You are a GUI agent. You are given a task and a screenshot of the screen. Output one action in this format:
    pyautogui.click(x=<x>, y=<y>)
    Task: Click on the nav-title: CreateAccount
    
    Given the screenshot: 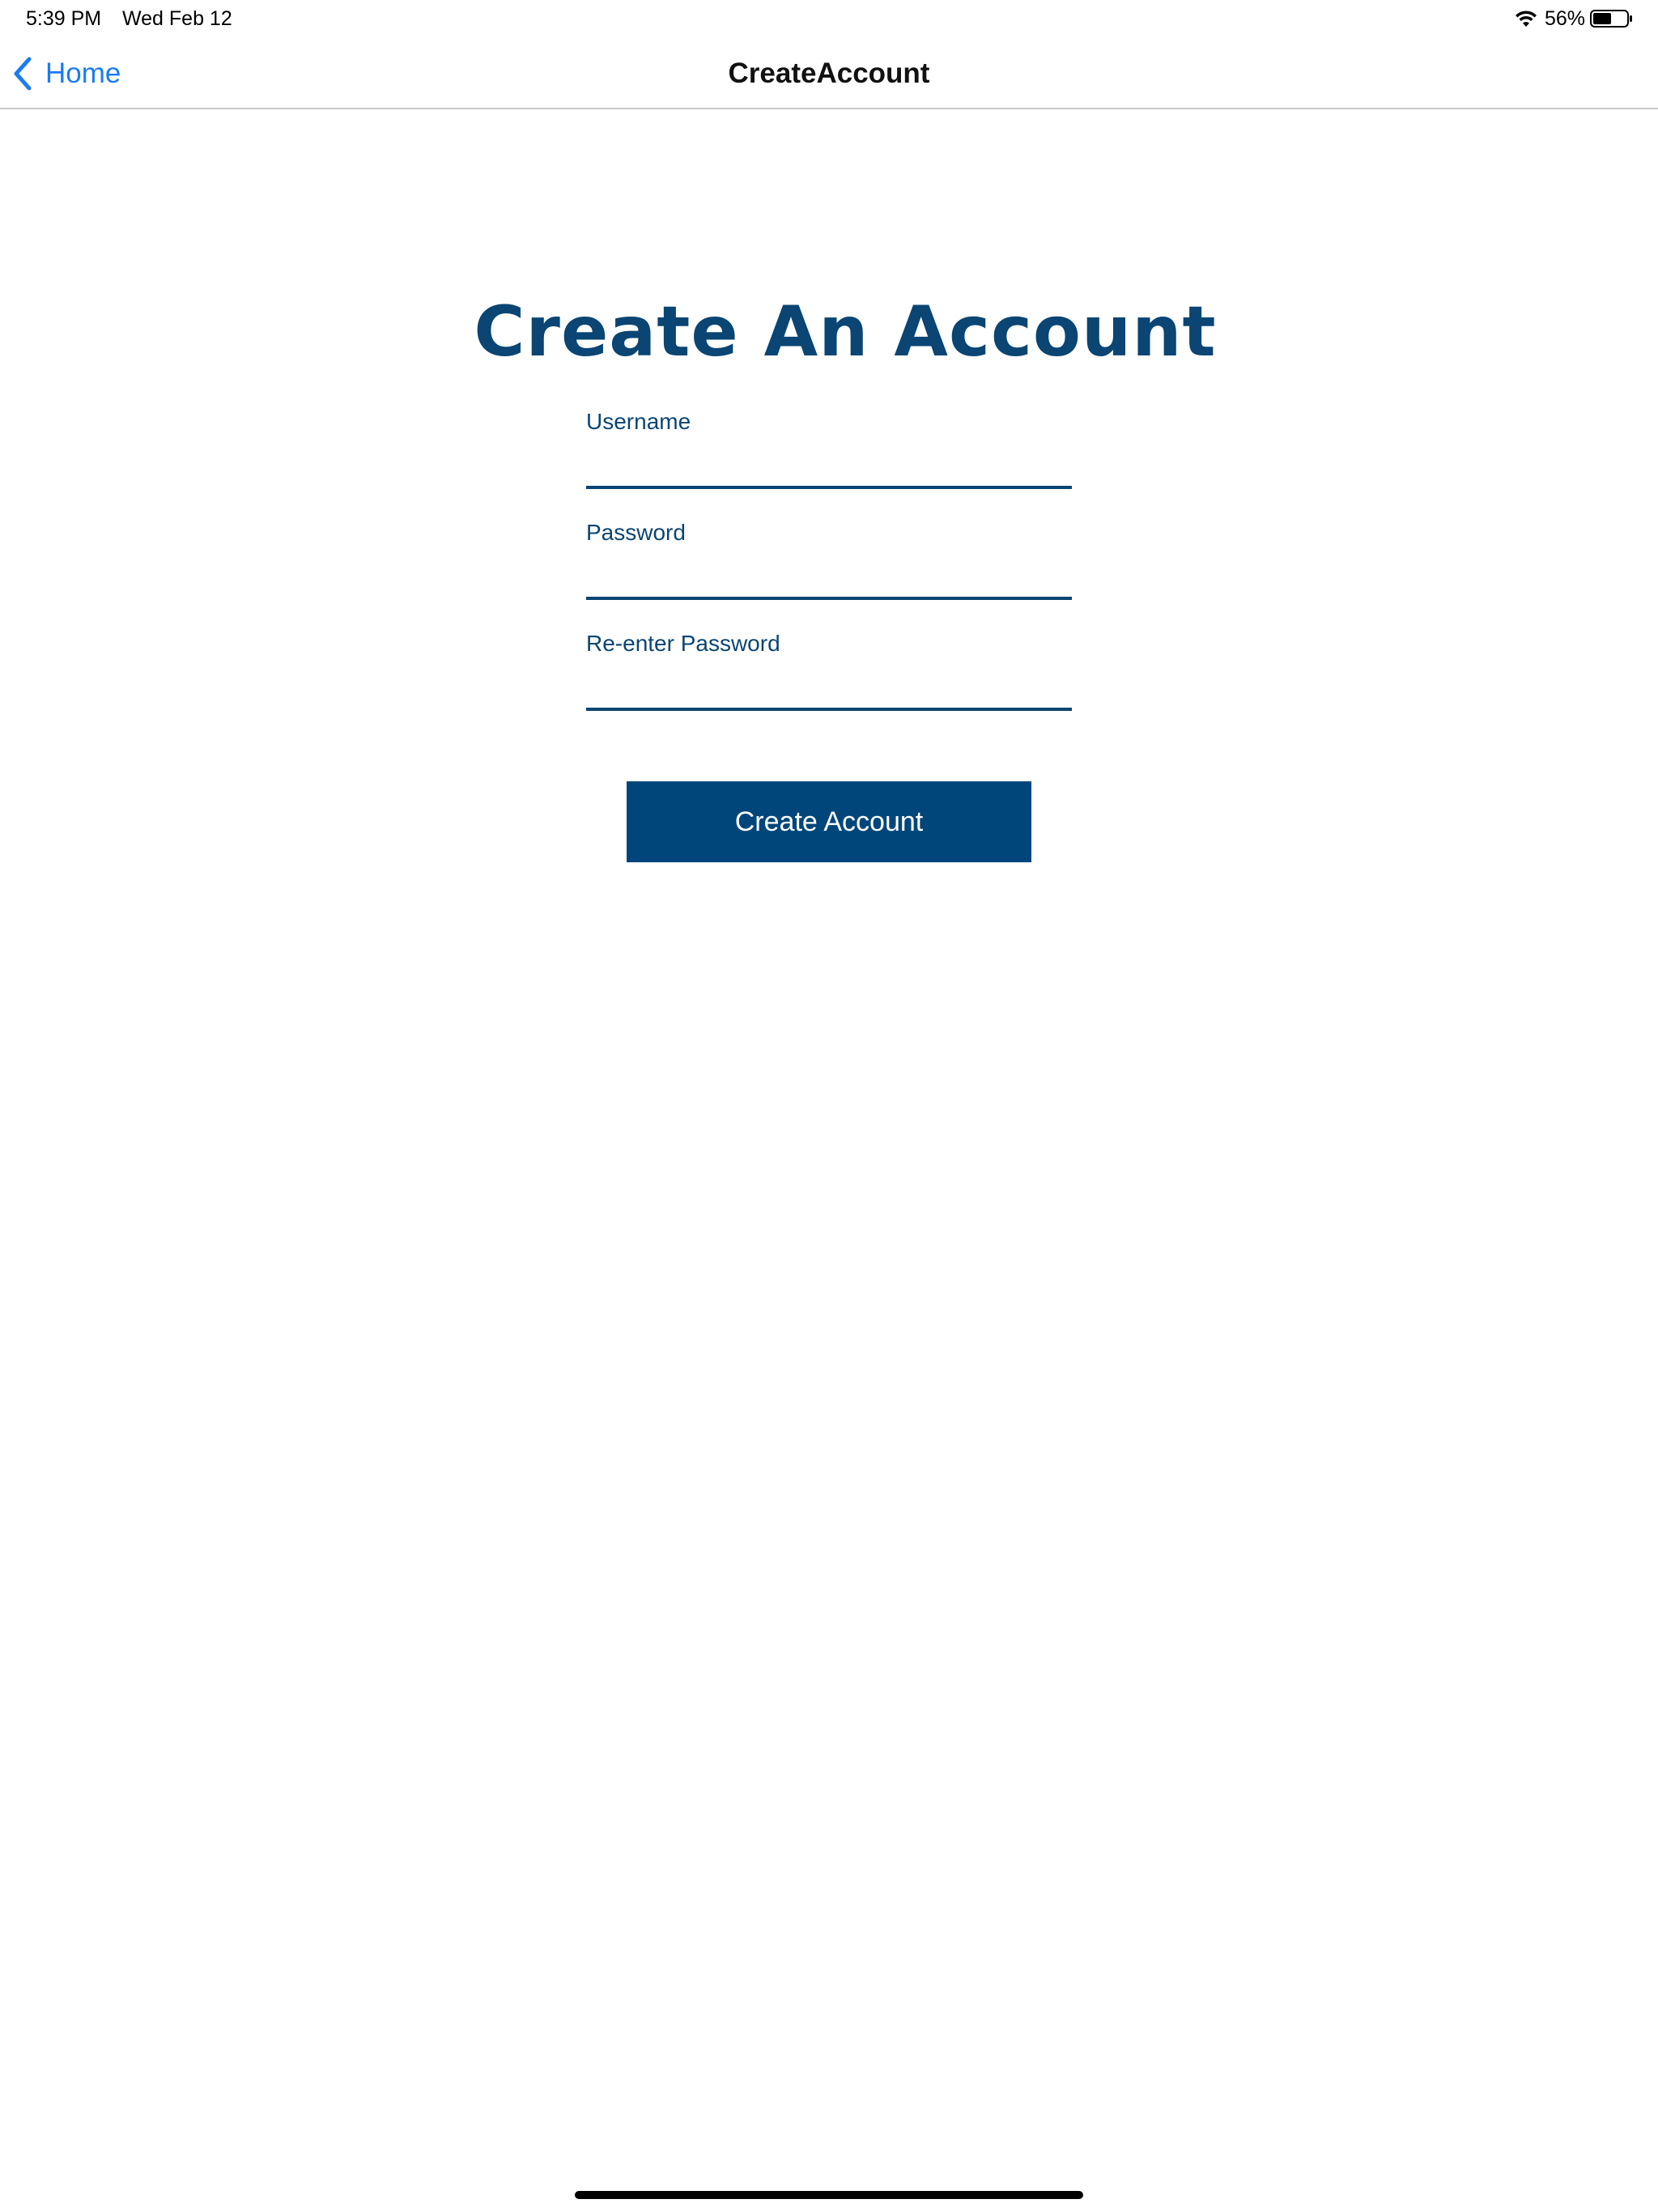 What is the action you would take?
    pyautogui.click(x=829, y=73)
    